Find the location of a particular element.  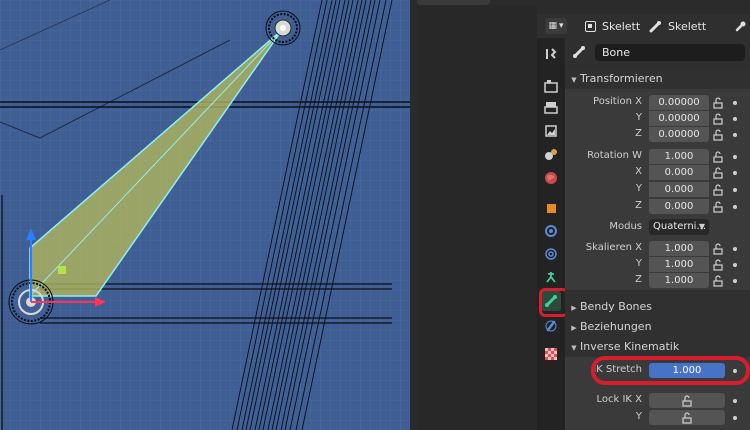

lock-scale-z-icon is located at coordinates (718, 281).